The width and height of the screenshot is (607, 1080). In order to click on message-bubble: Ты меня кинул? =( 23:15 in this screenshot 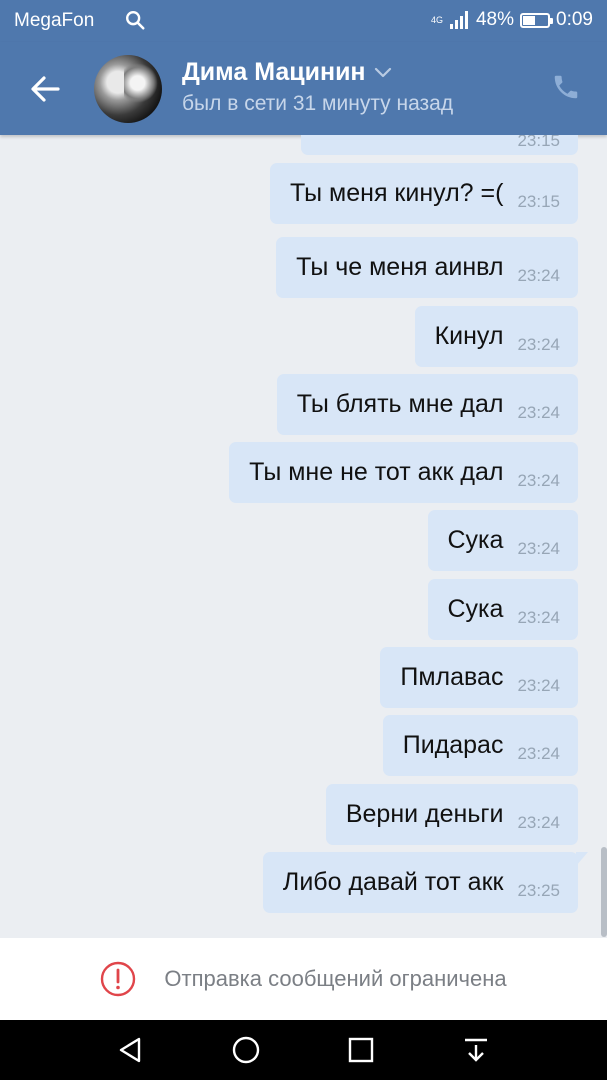, I will do `click(423, 193)`.